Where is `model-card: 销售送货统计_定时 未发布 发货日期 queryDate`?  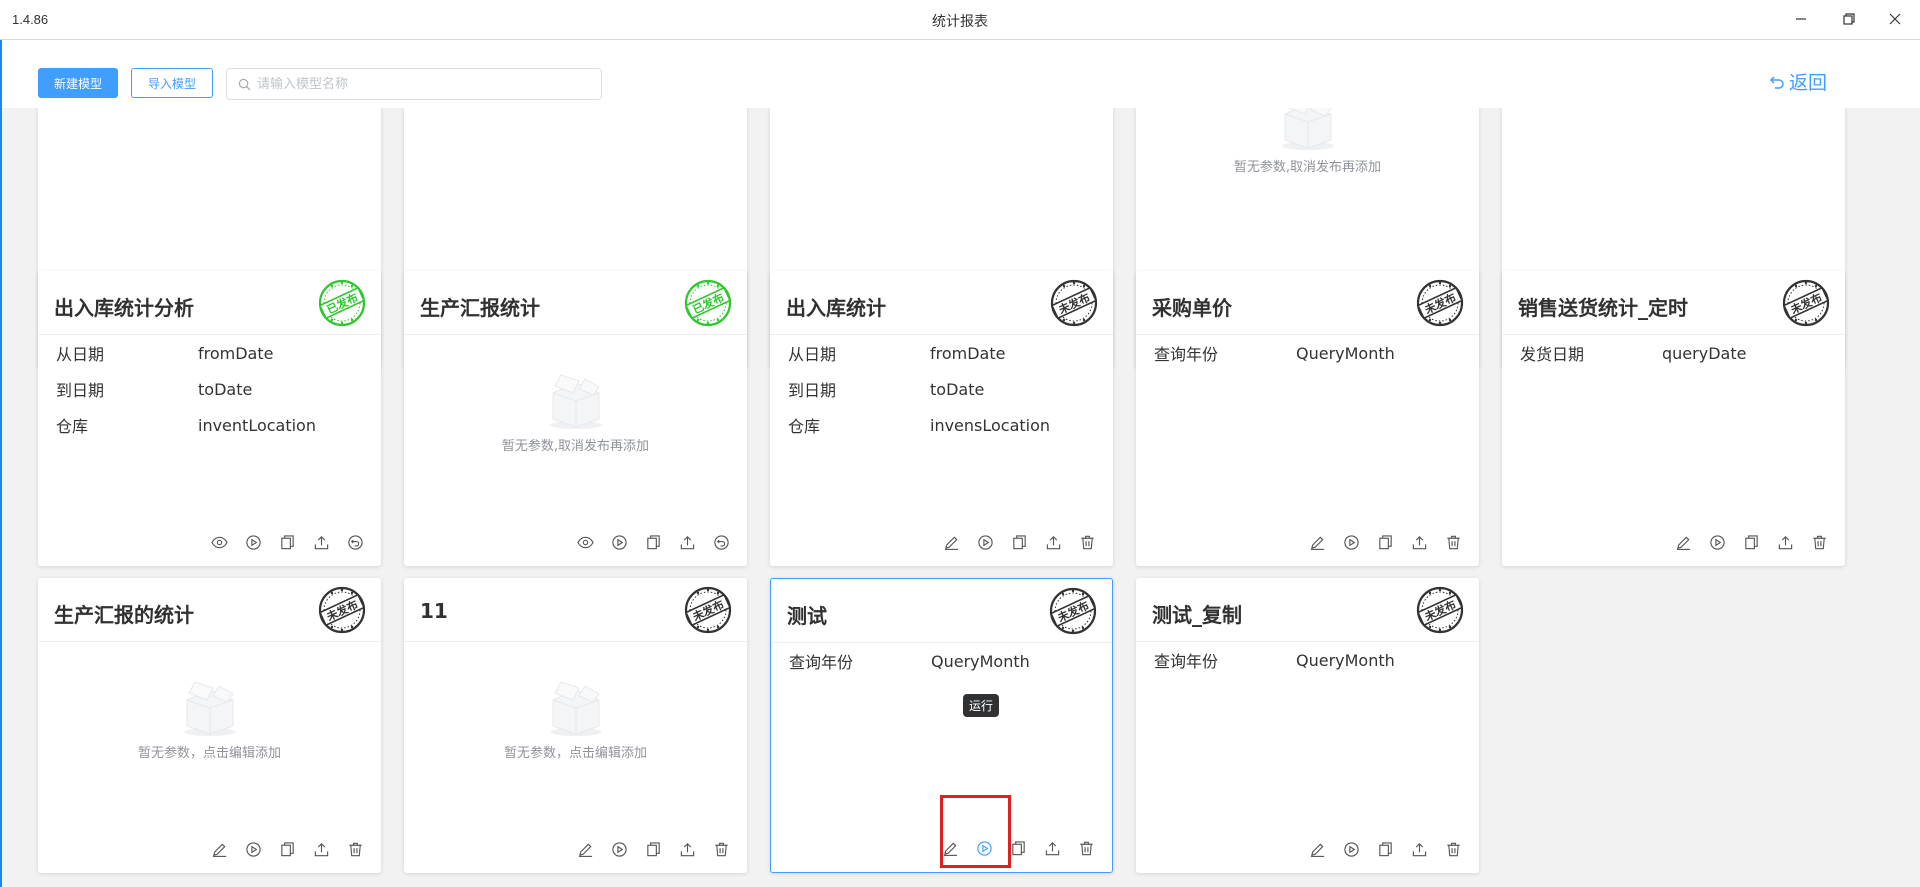 model-card: 销售送货统计_定时 未发布 发货日期 queryDate is located at coordinates (1673, 418).